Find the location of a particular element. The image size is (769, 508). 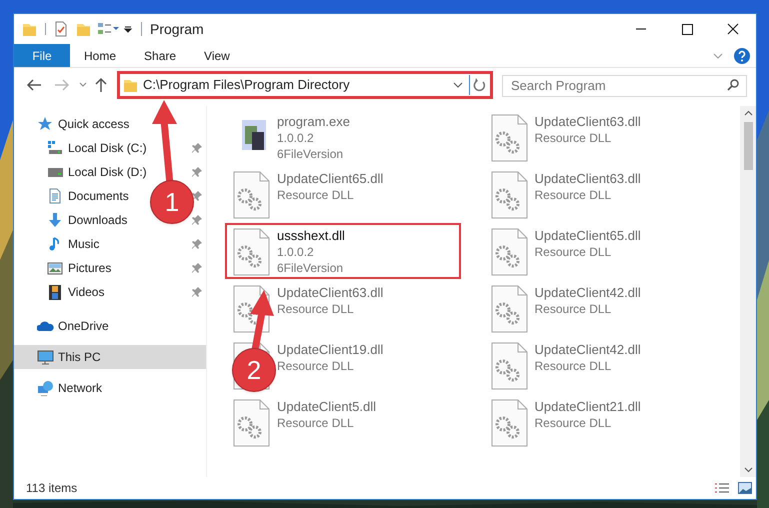

film-icon is located at coordinates (55, 292).